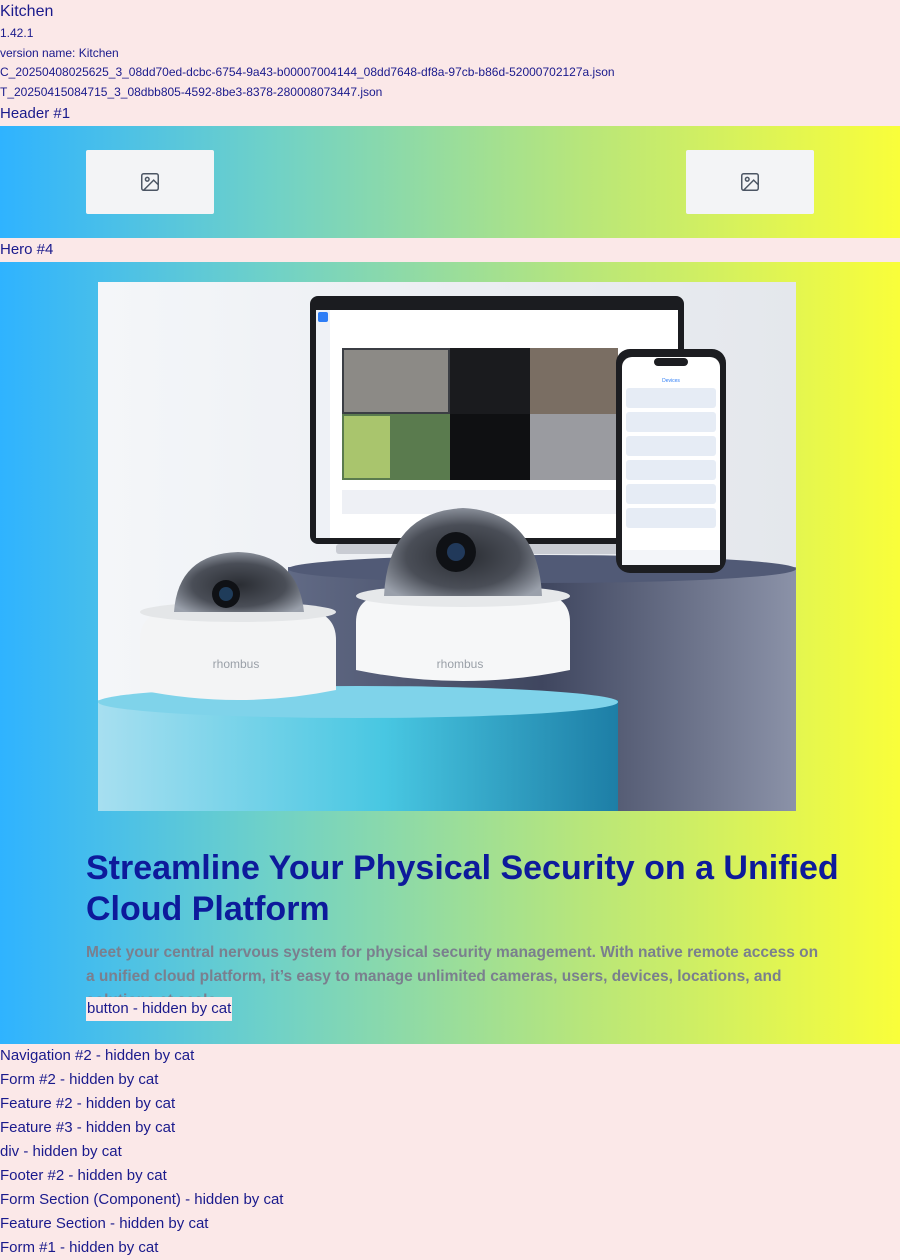 The image size is (900, 1260). I want to click on header-right-image, so click(750, 182).